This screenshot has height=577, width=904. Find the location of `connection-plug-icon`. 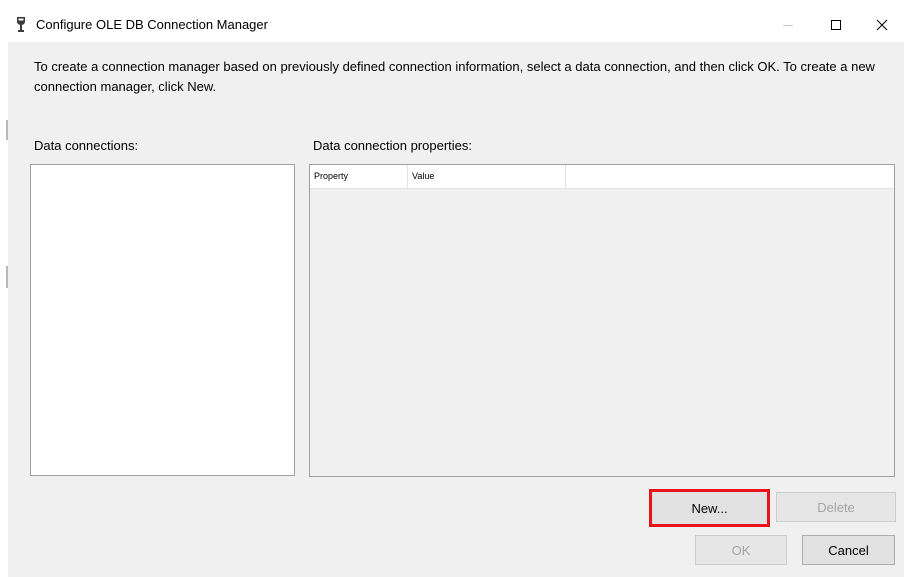

connection-plug-icon is located at coordinates (21, 25).